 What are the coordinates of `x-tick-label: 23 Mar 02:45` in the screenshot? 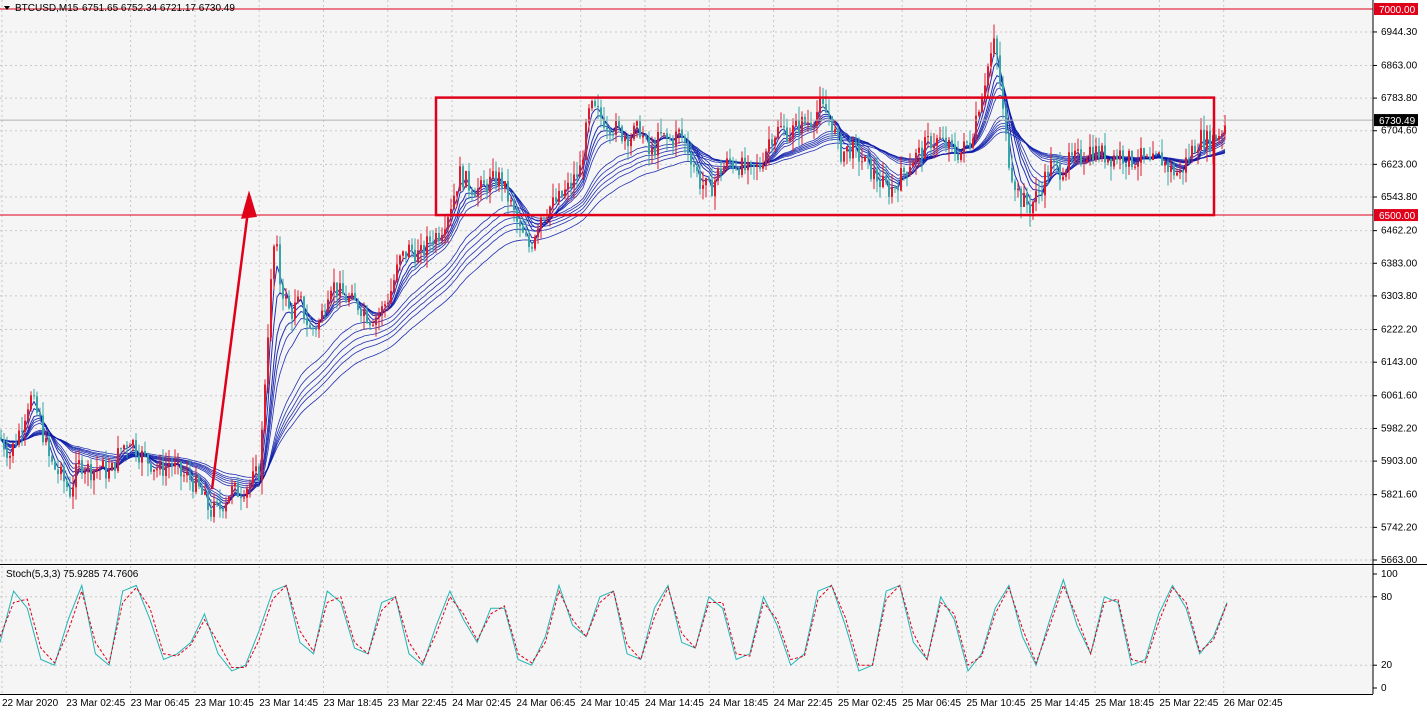 It's located at (95, 703).